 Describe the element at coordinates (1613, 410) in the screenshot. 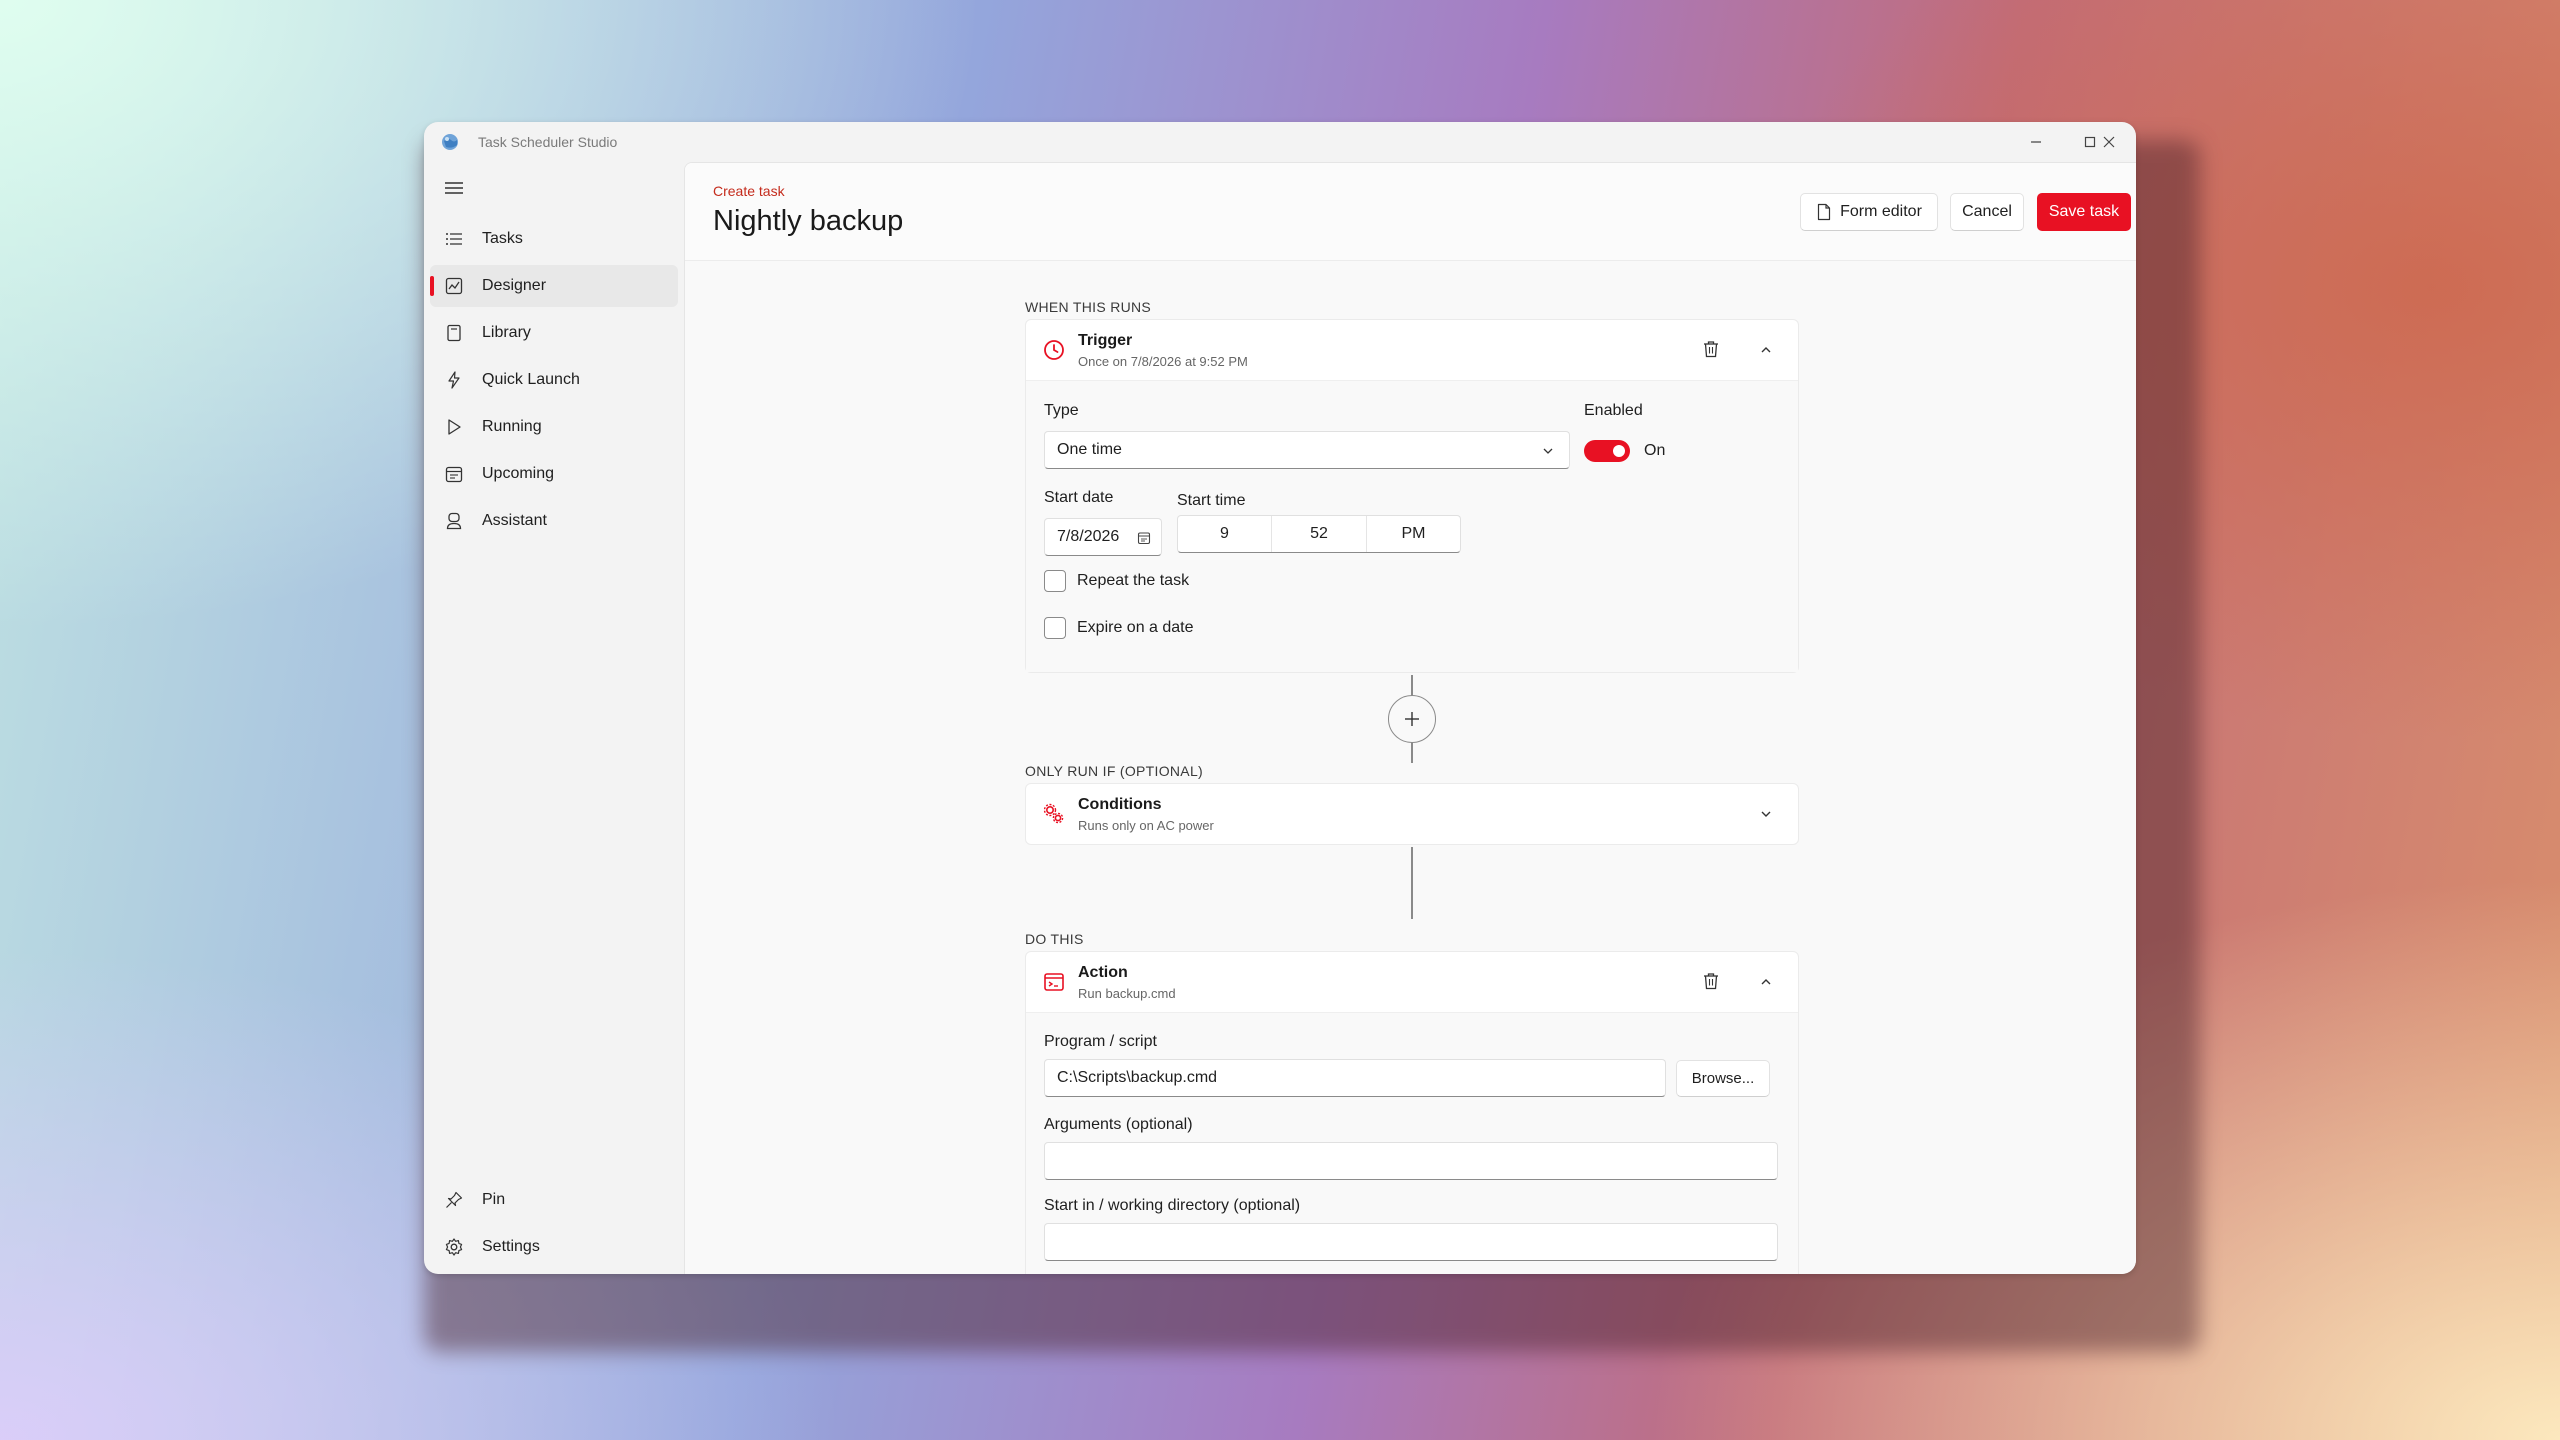

I see `enabled-label: Enabled` at that location.